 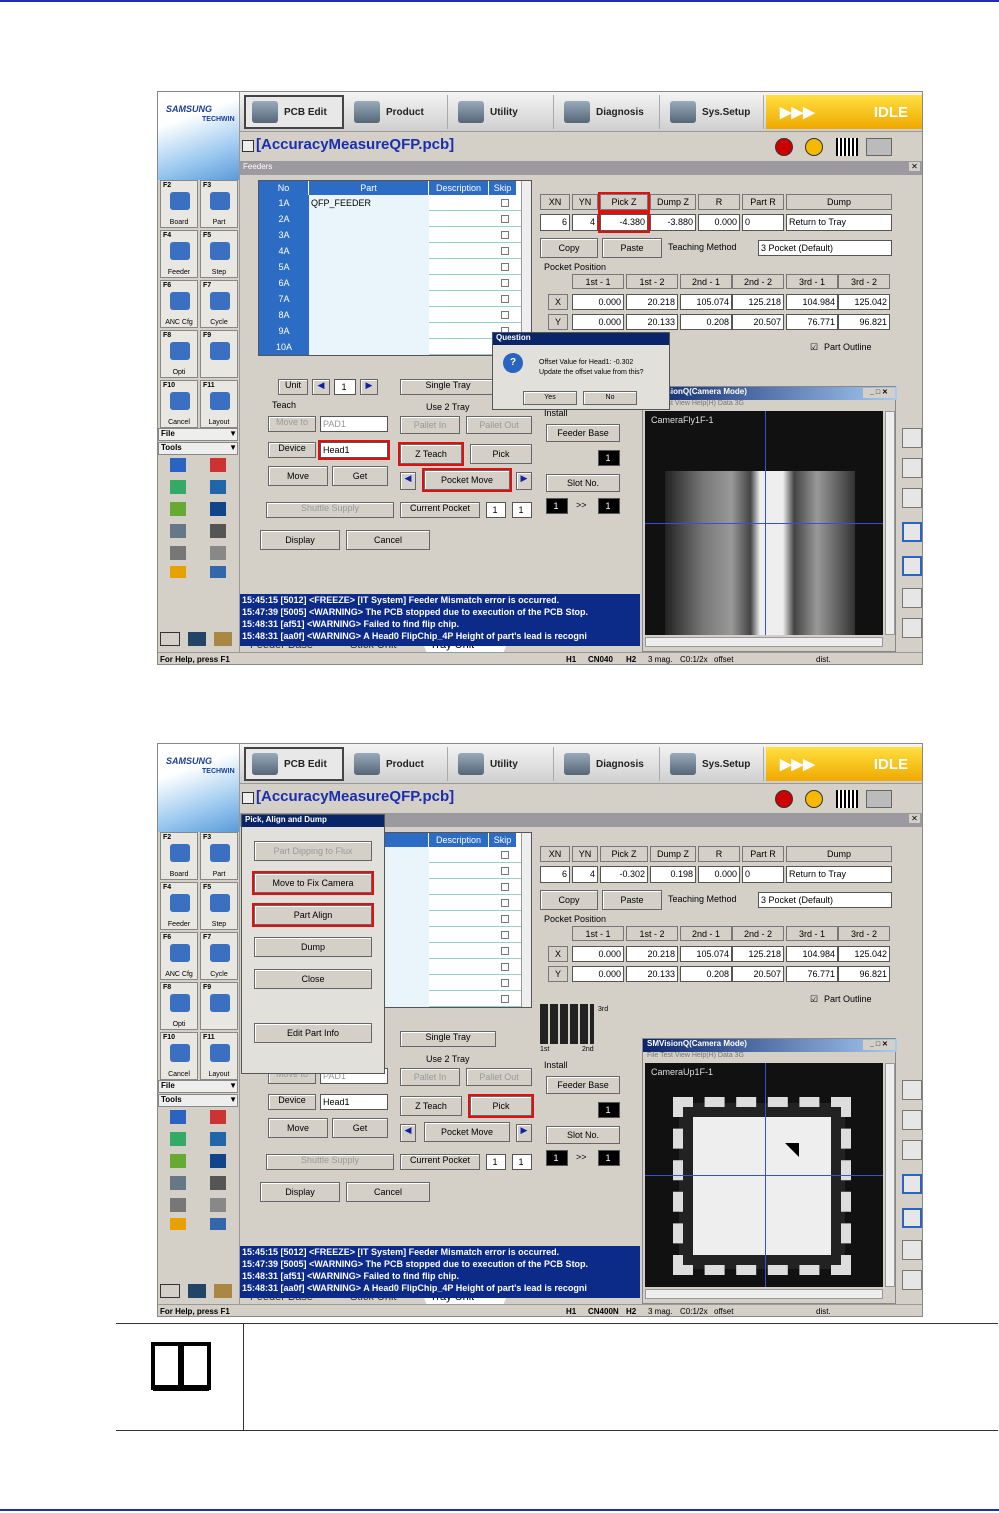 What do you see at coordinates (624, 874) in the screenshot?
I see `param-value: -0.302` at bounding box center [624, 874].